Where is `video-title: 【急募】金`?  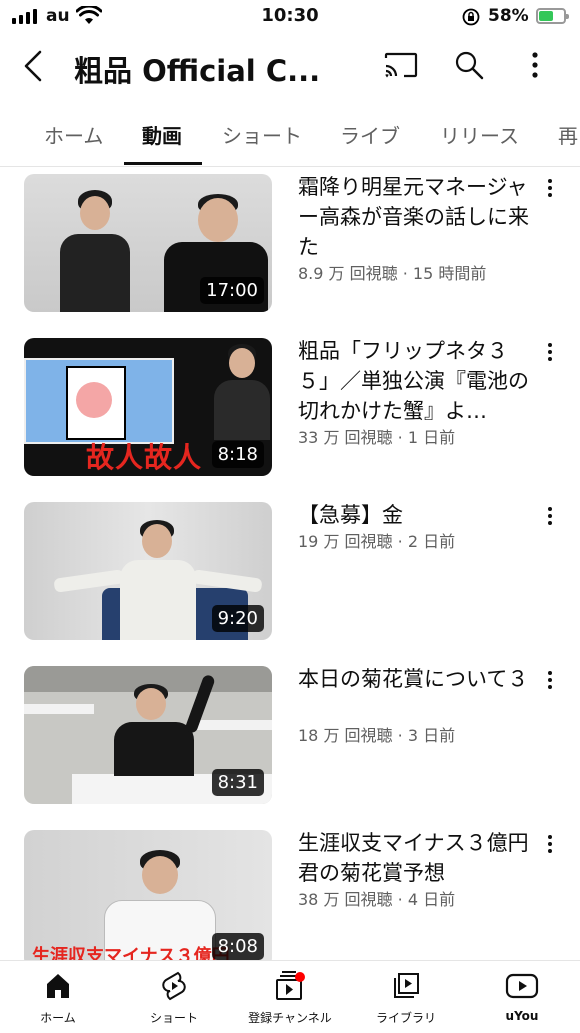 video-title: 【急募】金 is located at coordinates (416, 515).